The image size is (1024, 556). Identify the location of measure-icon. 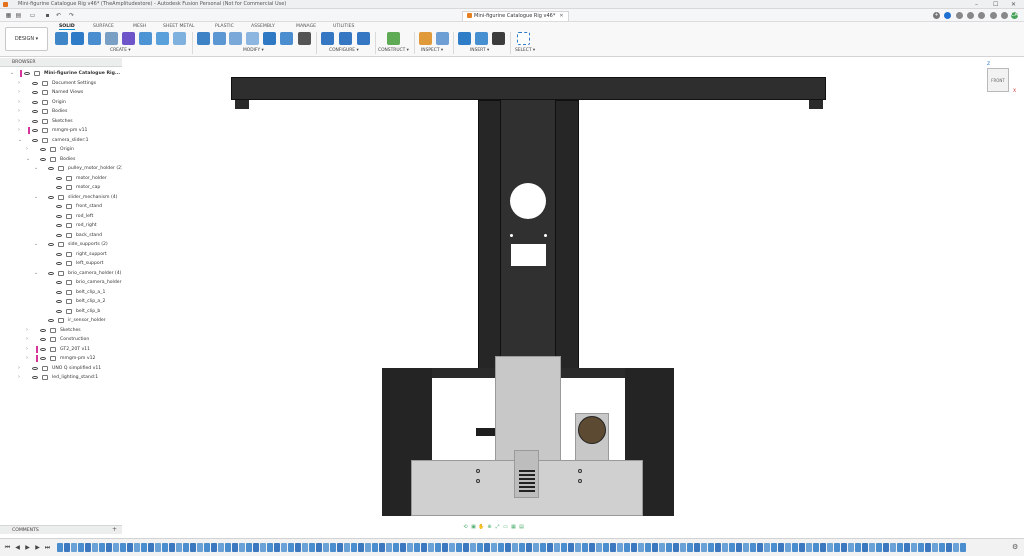
(425, 38).